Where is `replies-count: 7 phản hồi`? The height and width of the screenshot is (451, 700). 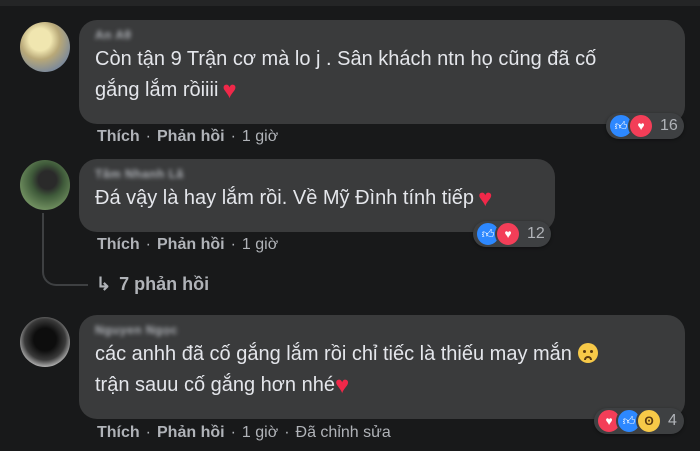
replies-count: 7 phản hồi is located at coordinates (164, 284).